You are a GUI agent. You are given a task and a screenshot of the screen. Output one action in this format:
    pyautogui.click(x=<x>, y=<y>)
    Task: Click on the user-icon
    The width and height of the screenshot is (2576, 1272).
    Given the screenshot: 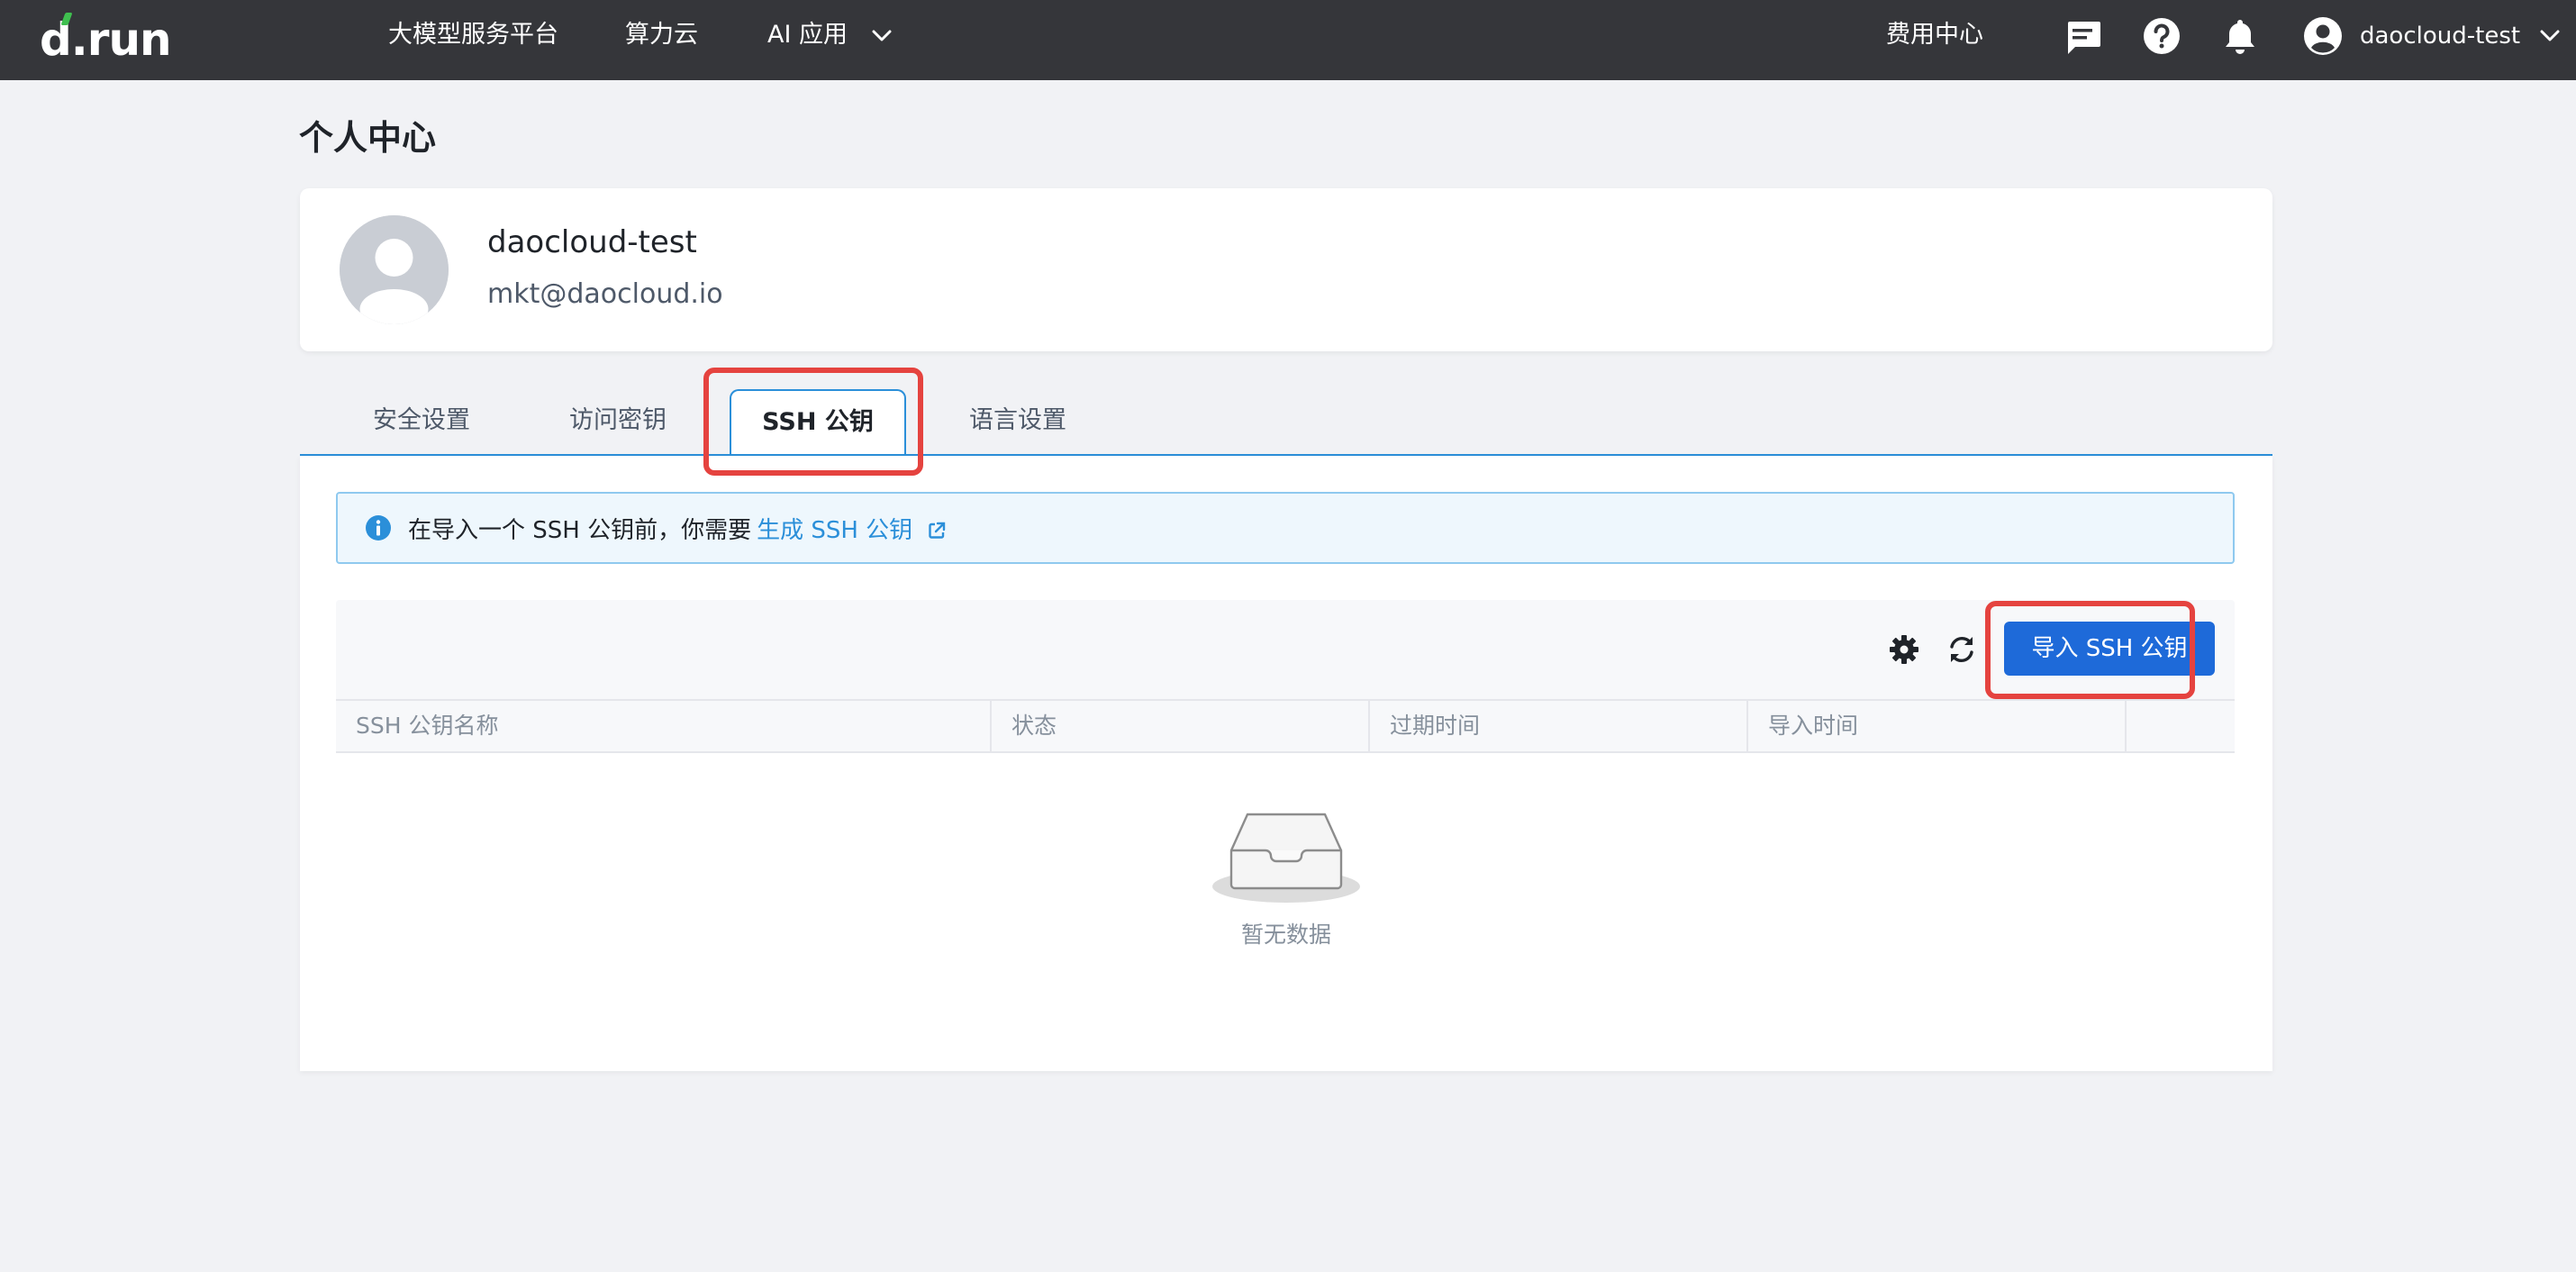 What is the action you would take?
    pyautogui.click(x=2323, y=36)
    